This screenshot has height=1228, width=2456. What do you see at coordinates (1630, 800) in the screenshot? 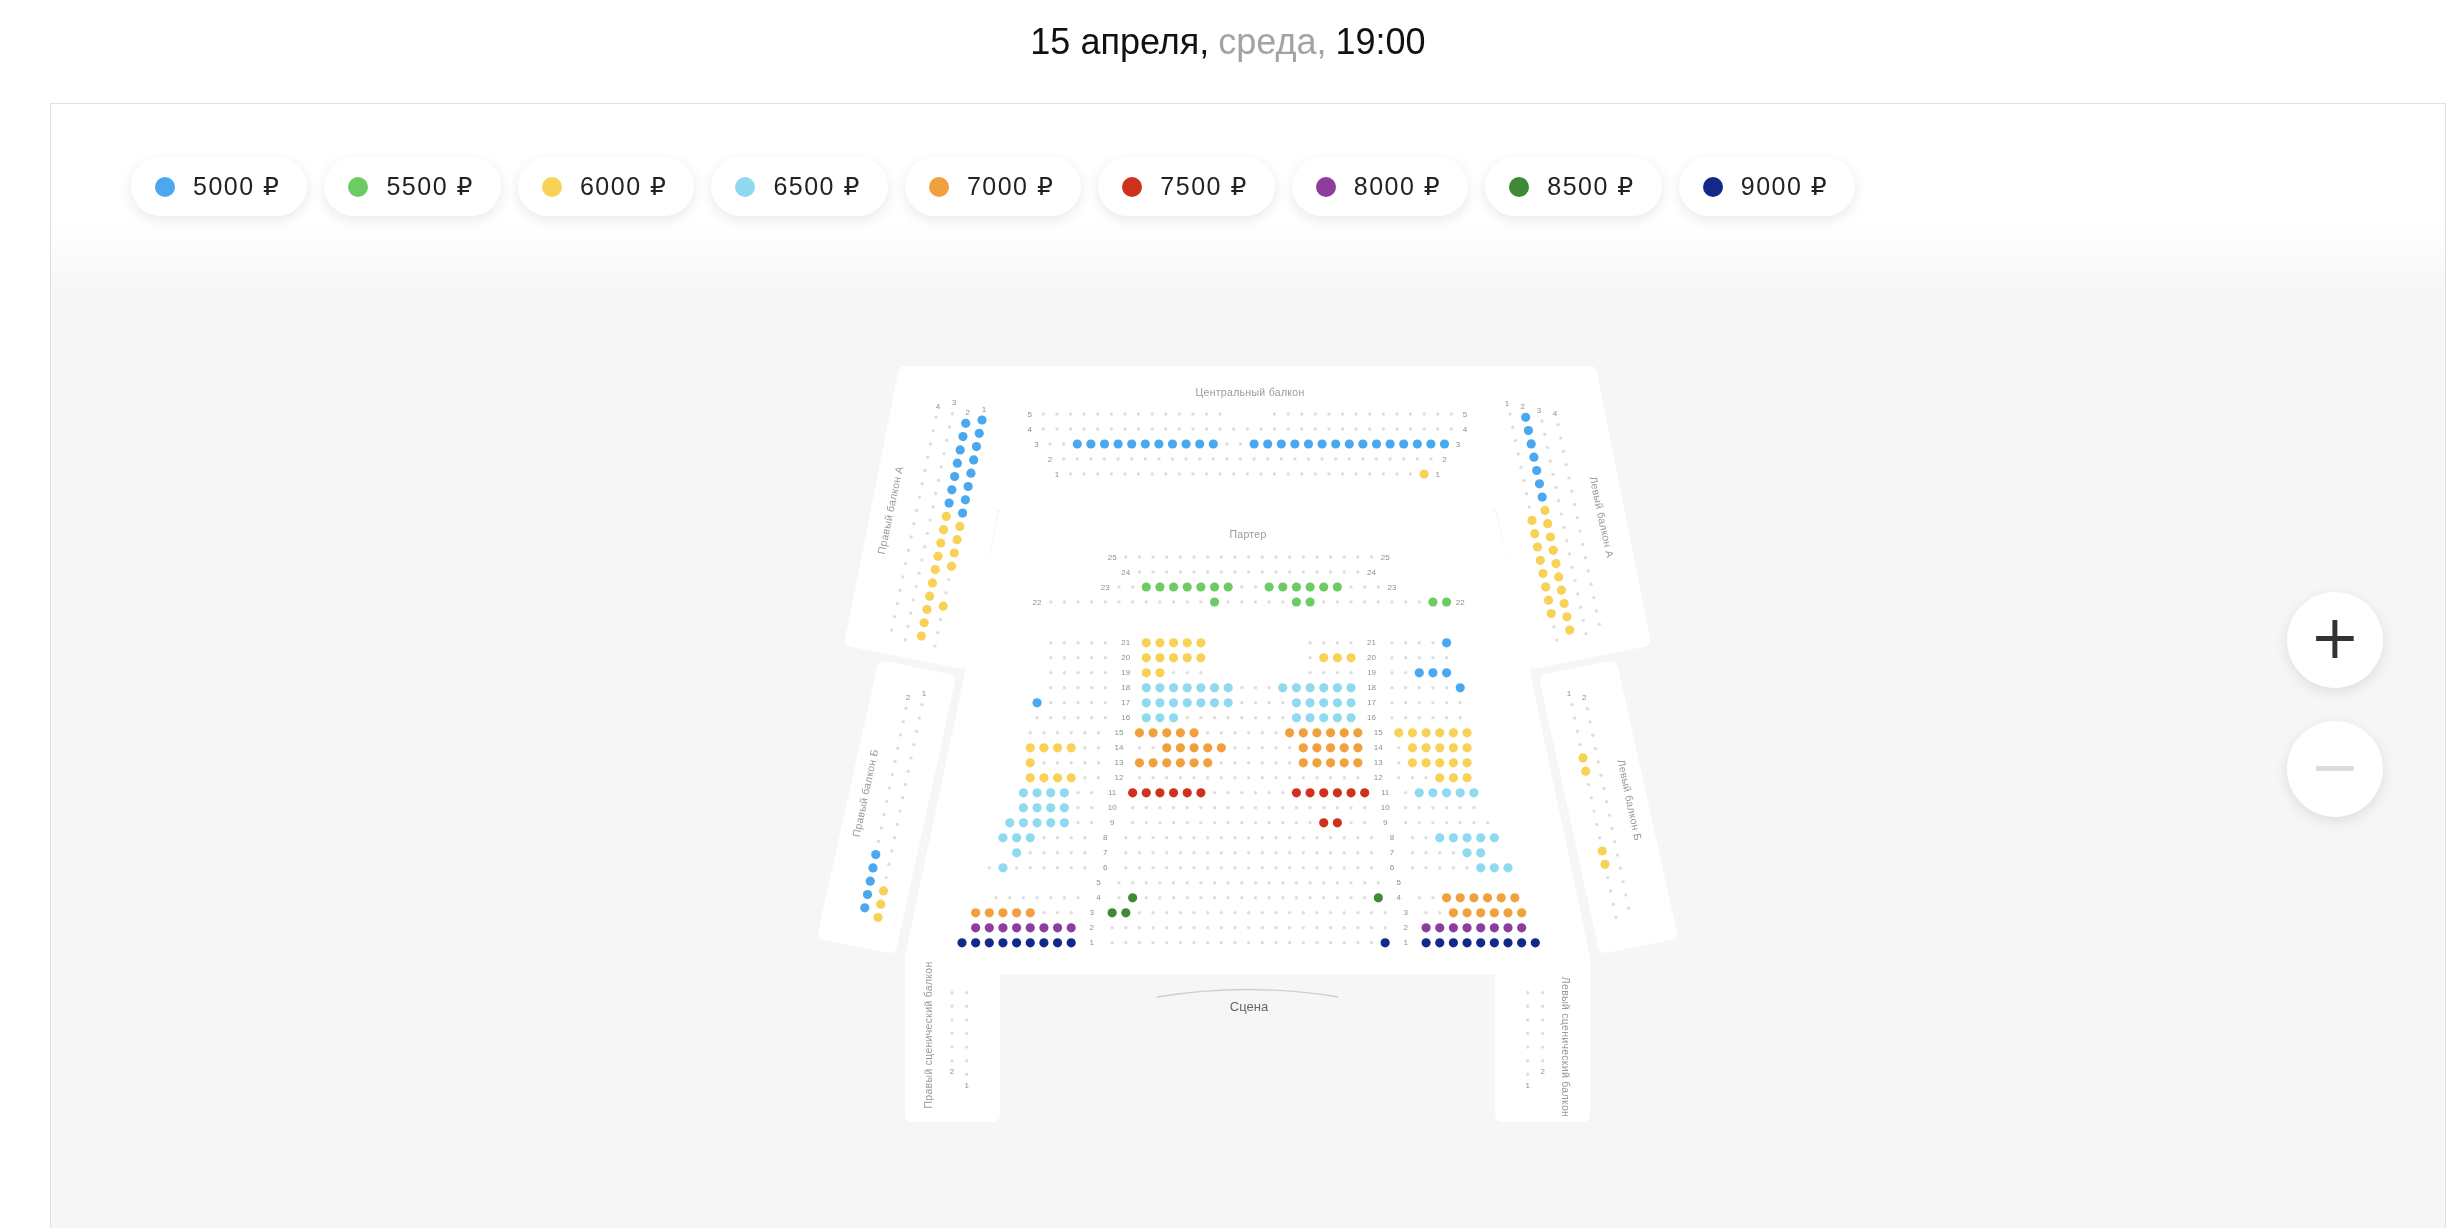
I see `section-label: Левый балкон Б` at bounding box center [1630, 800].